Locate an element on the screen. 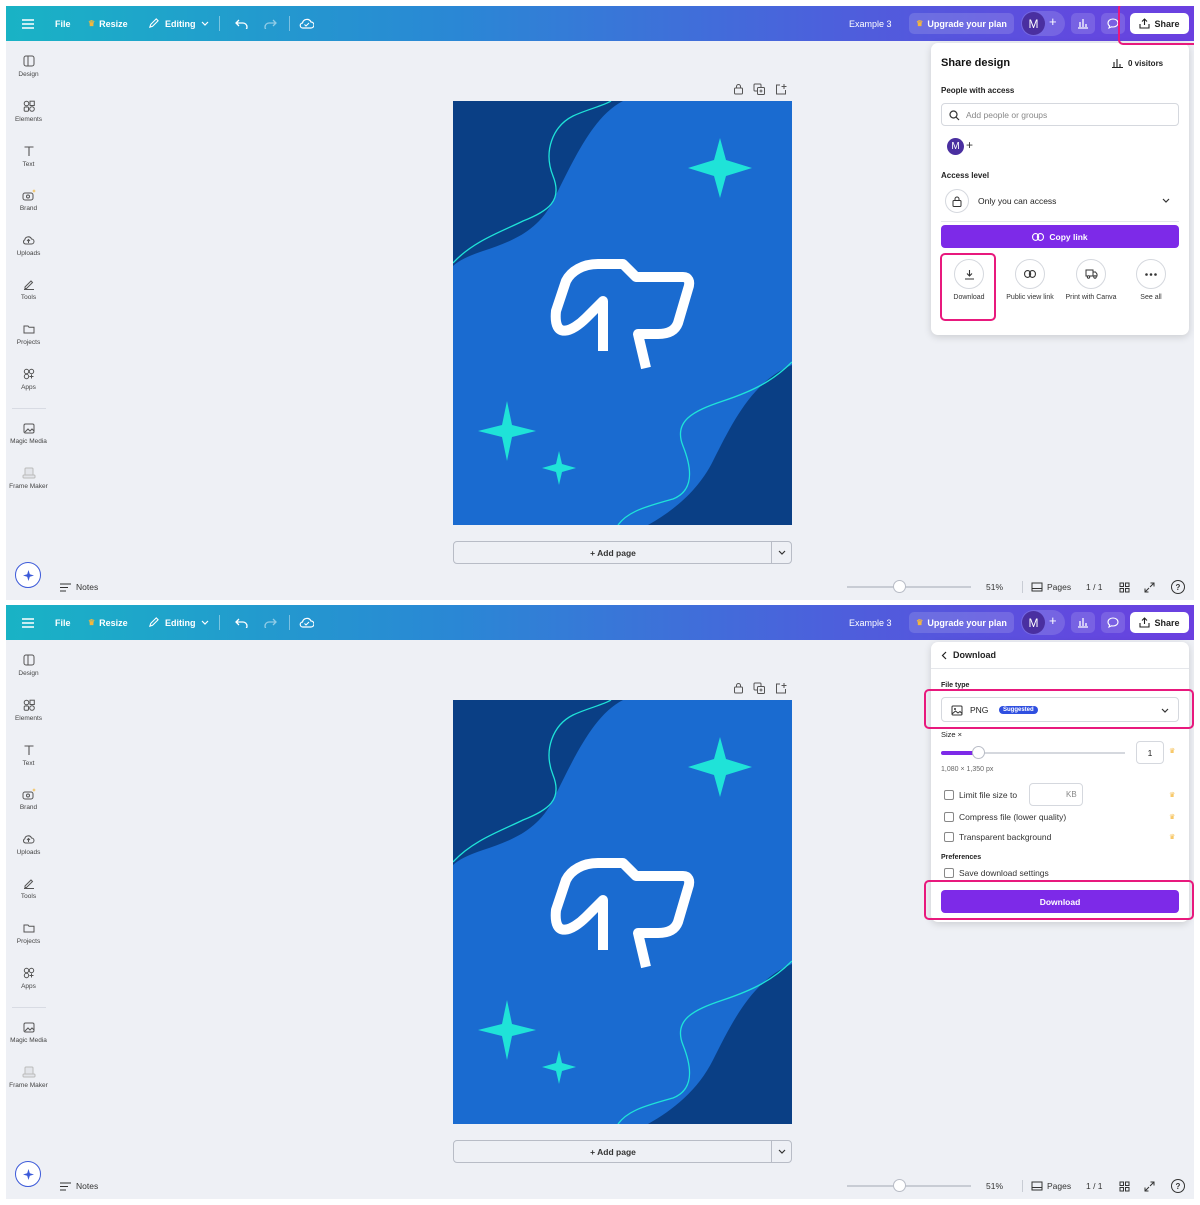  divider is located at coordinates (1022, 587).